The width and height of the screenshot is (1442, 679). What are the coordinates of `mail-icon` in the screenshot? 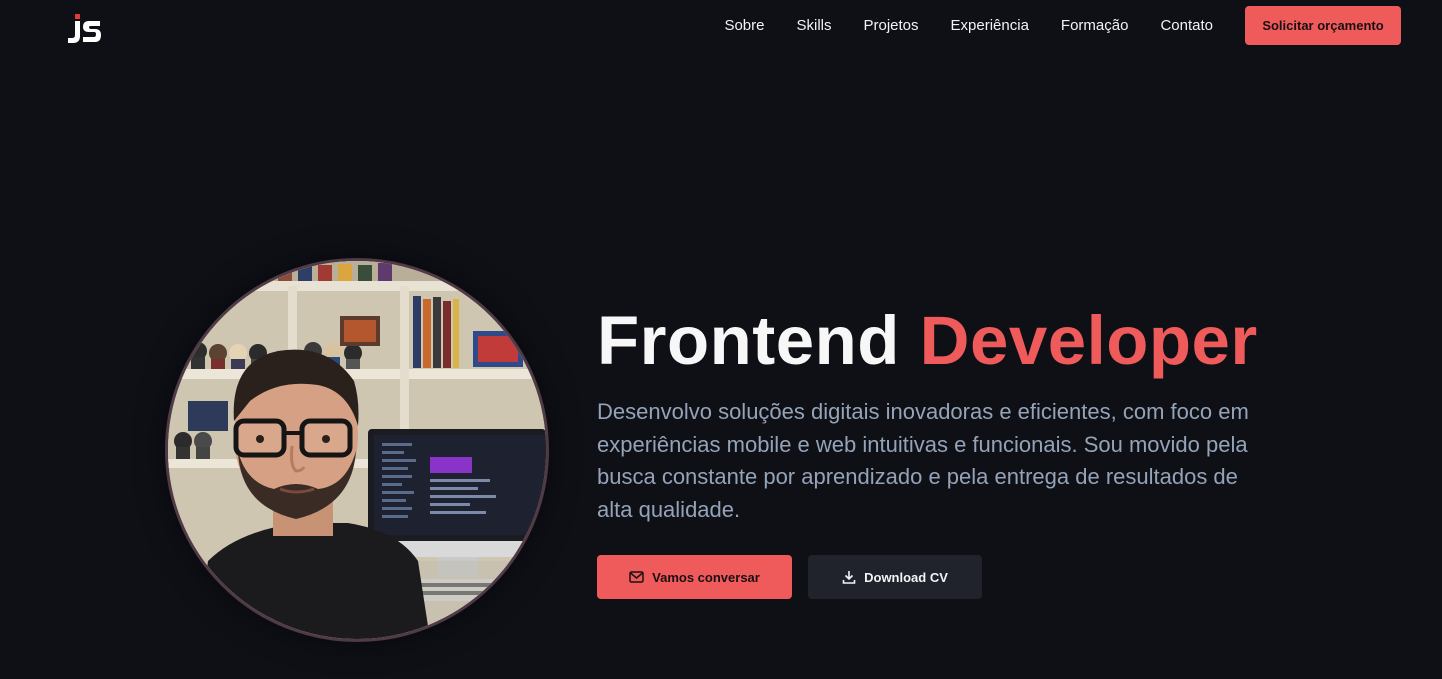 It's located at (636, 577).